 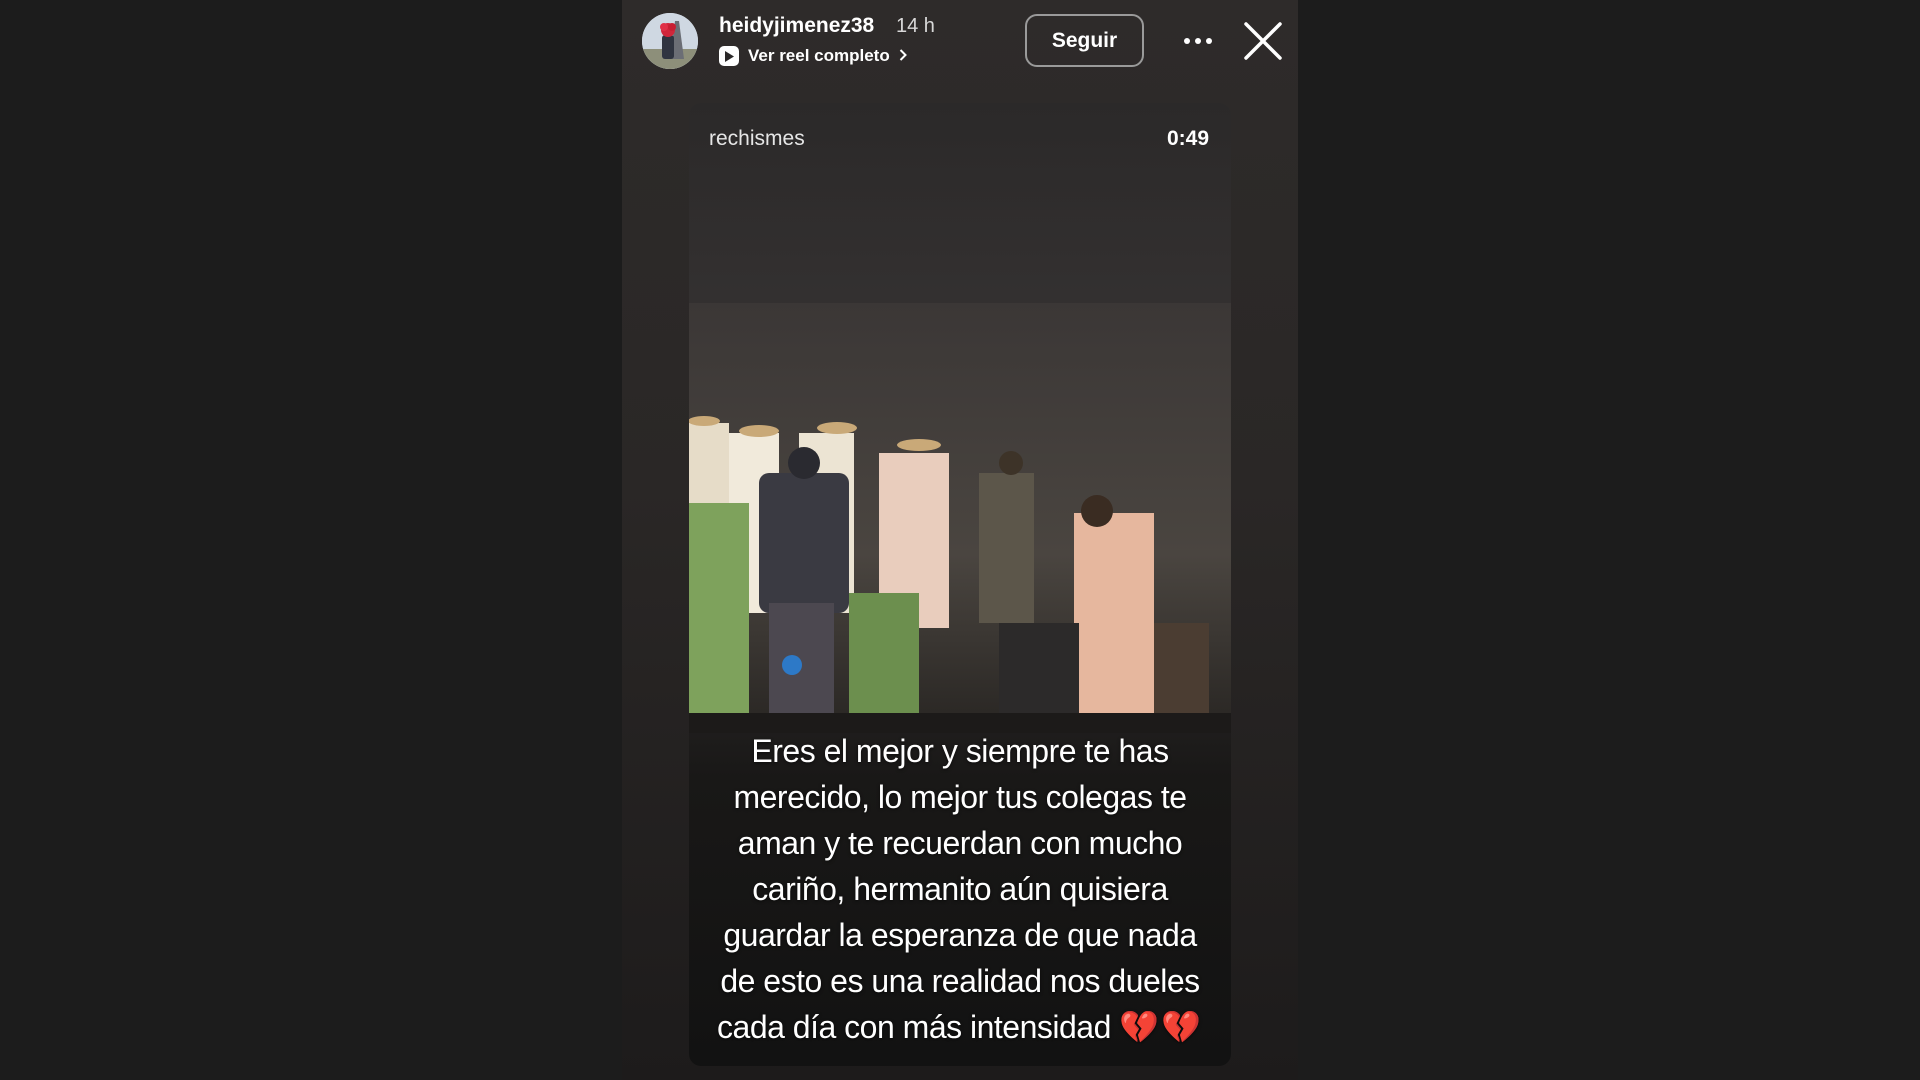 What do you see at coordinates (1198, 41) in the screenshot?
I see `more-options-icon` at bounding box center [1198, 41].